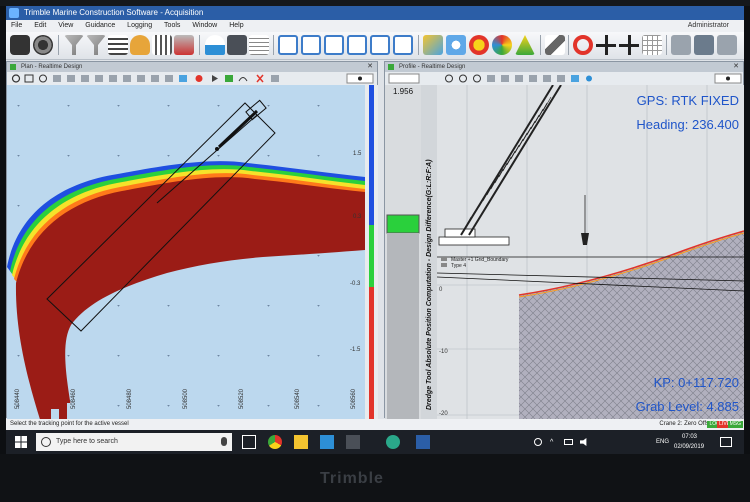  Describe the element at coordinates (155, 78) in the screenshot. I see `grid-toggle-icon` at that location.